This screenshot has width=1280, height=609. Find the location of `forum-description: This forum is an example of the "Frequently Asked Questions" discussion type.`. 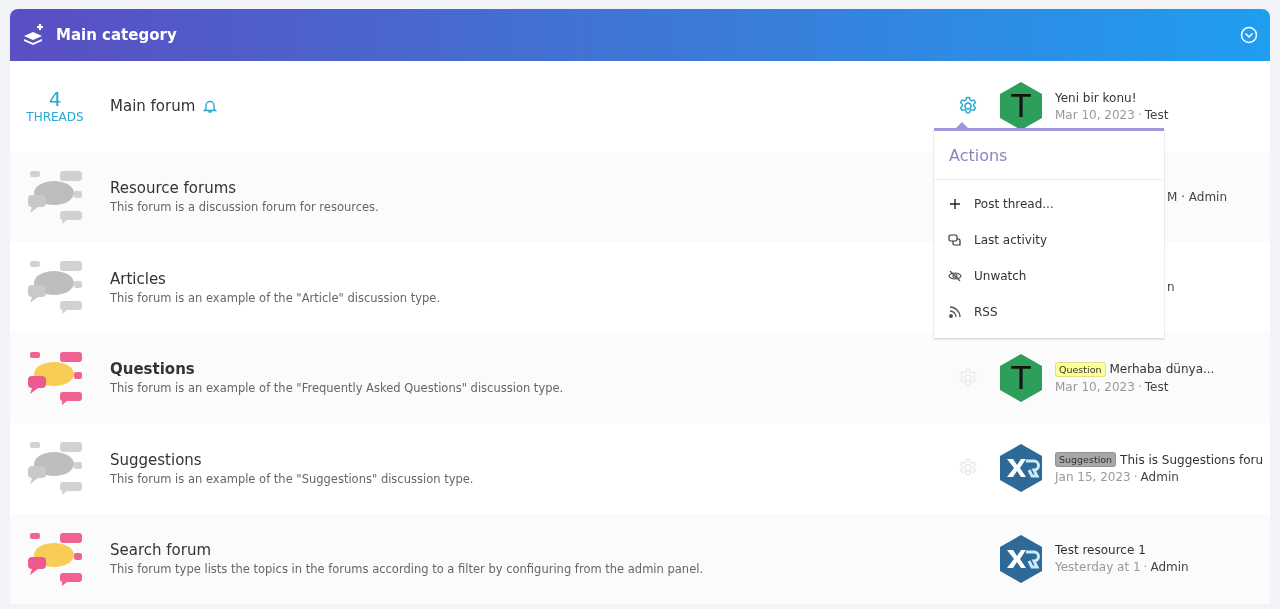

forum-description: This forum is an example of the "Frequently Asked Questions" discussion type. is located at coordinates (337, 388).